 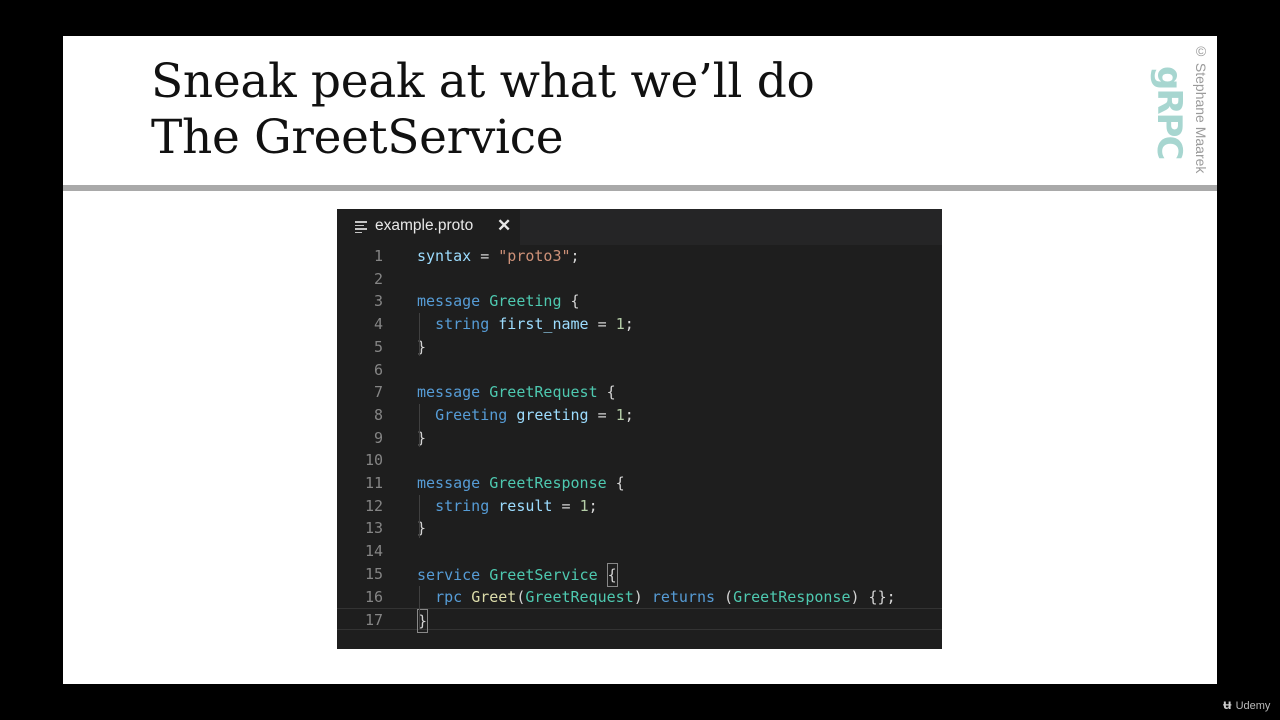 I want to click on code-line: 13}, so click(x=639, y=528).